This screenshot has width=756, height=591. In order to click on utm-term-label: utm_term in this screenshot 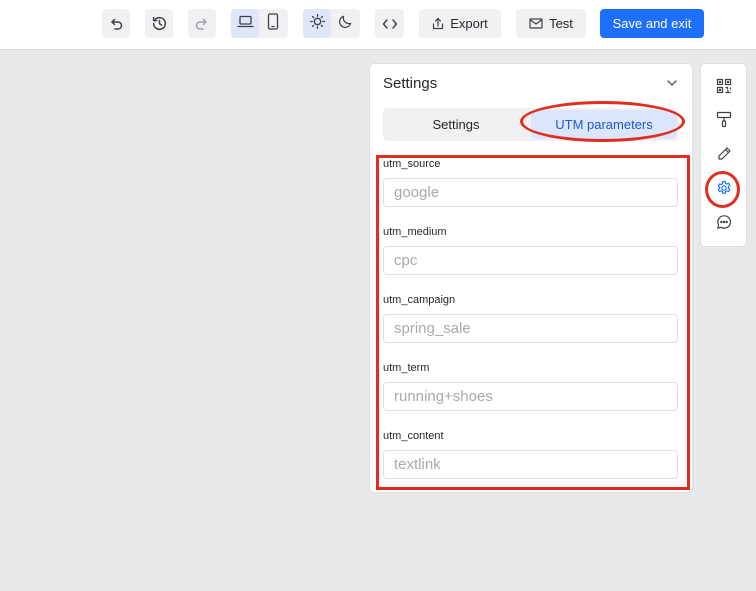, I will do `click(406, 368)`.